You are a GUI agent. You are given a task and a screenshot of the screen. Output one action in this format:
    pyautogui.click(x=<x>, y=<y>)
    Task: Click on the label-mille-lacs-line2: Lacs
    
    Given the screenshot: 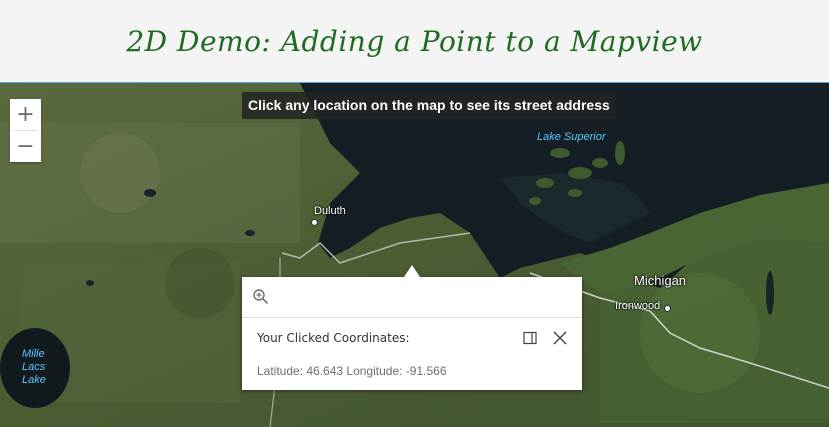 What is the action you would take?
    pyautogui.click(x=34, y=367)
    